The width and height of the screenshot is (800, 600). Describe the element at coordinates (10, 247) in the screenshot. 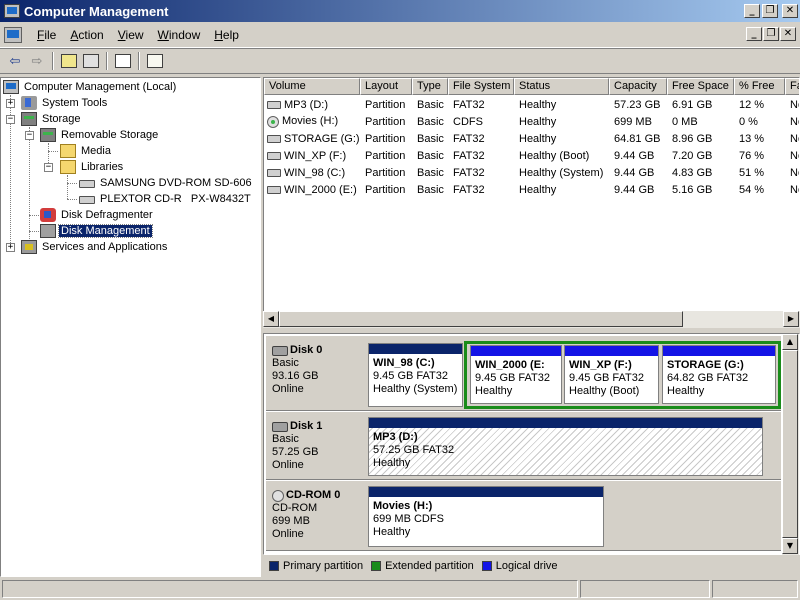

I see `expand-services: +` at that location.